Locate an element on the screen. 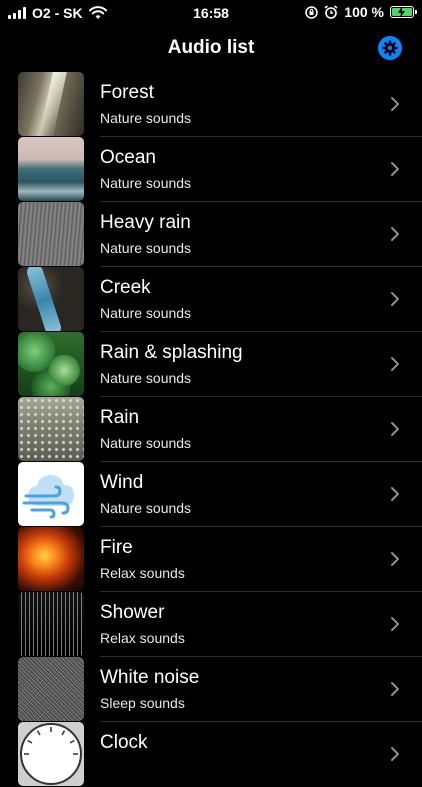 The image size is (422, 787). gear-icon is located at coordinates (390, 48).